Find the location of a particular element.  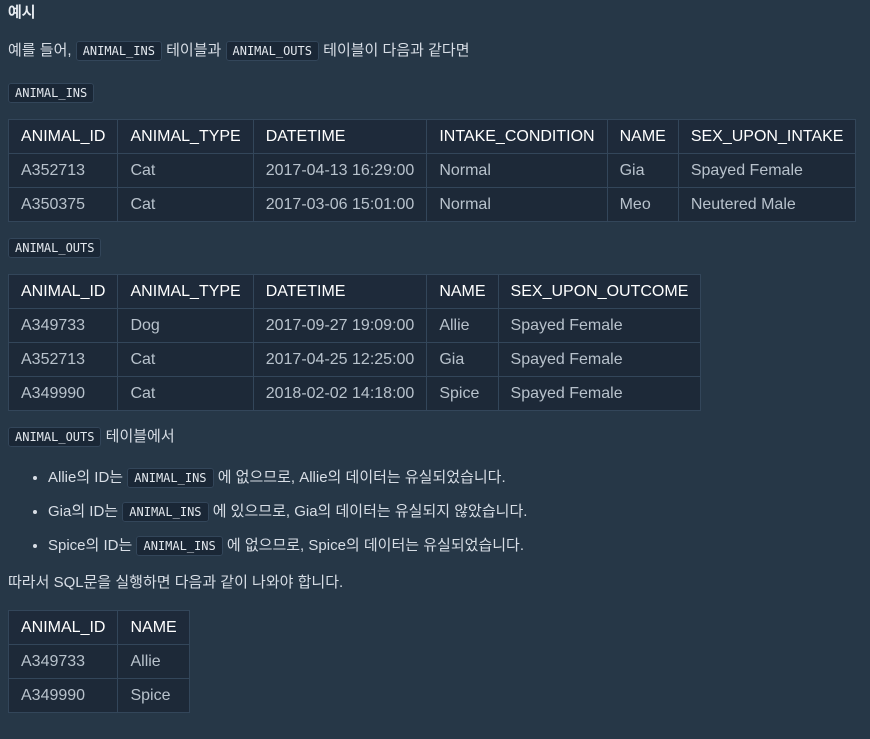

intro-code-outs: ANIMAL_OUTS is located at coordinates (272, 51).